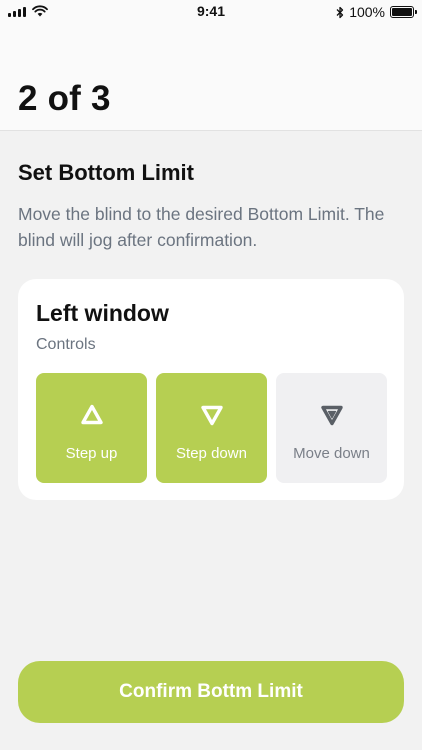 This screenshot has height=750, width=422. I want to click on card-title: Left window, so click(102, 313).